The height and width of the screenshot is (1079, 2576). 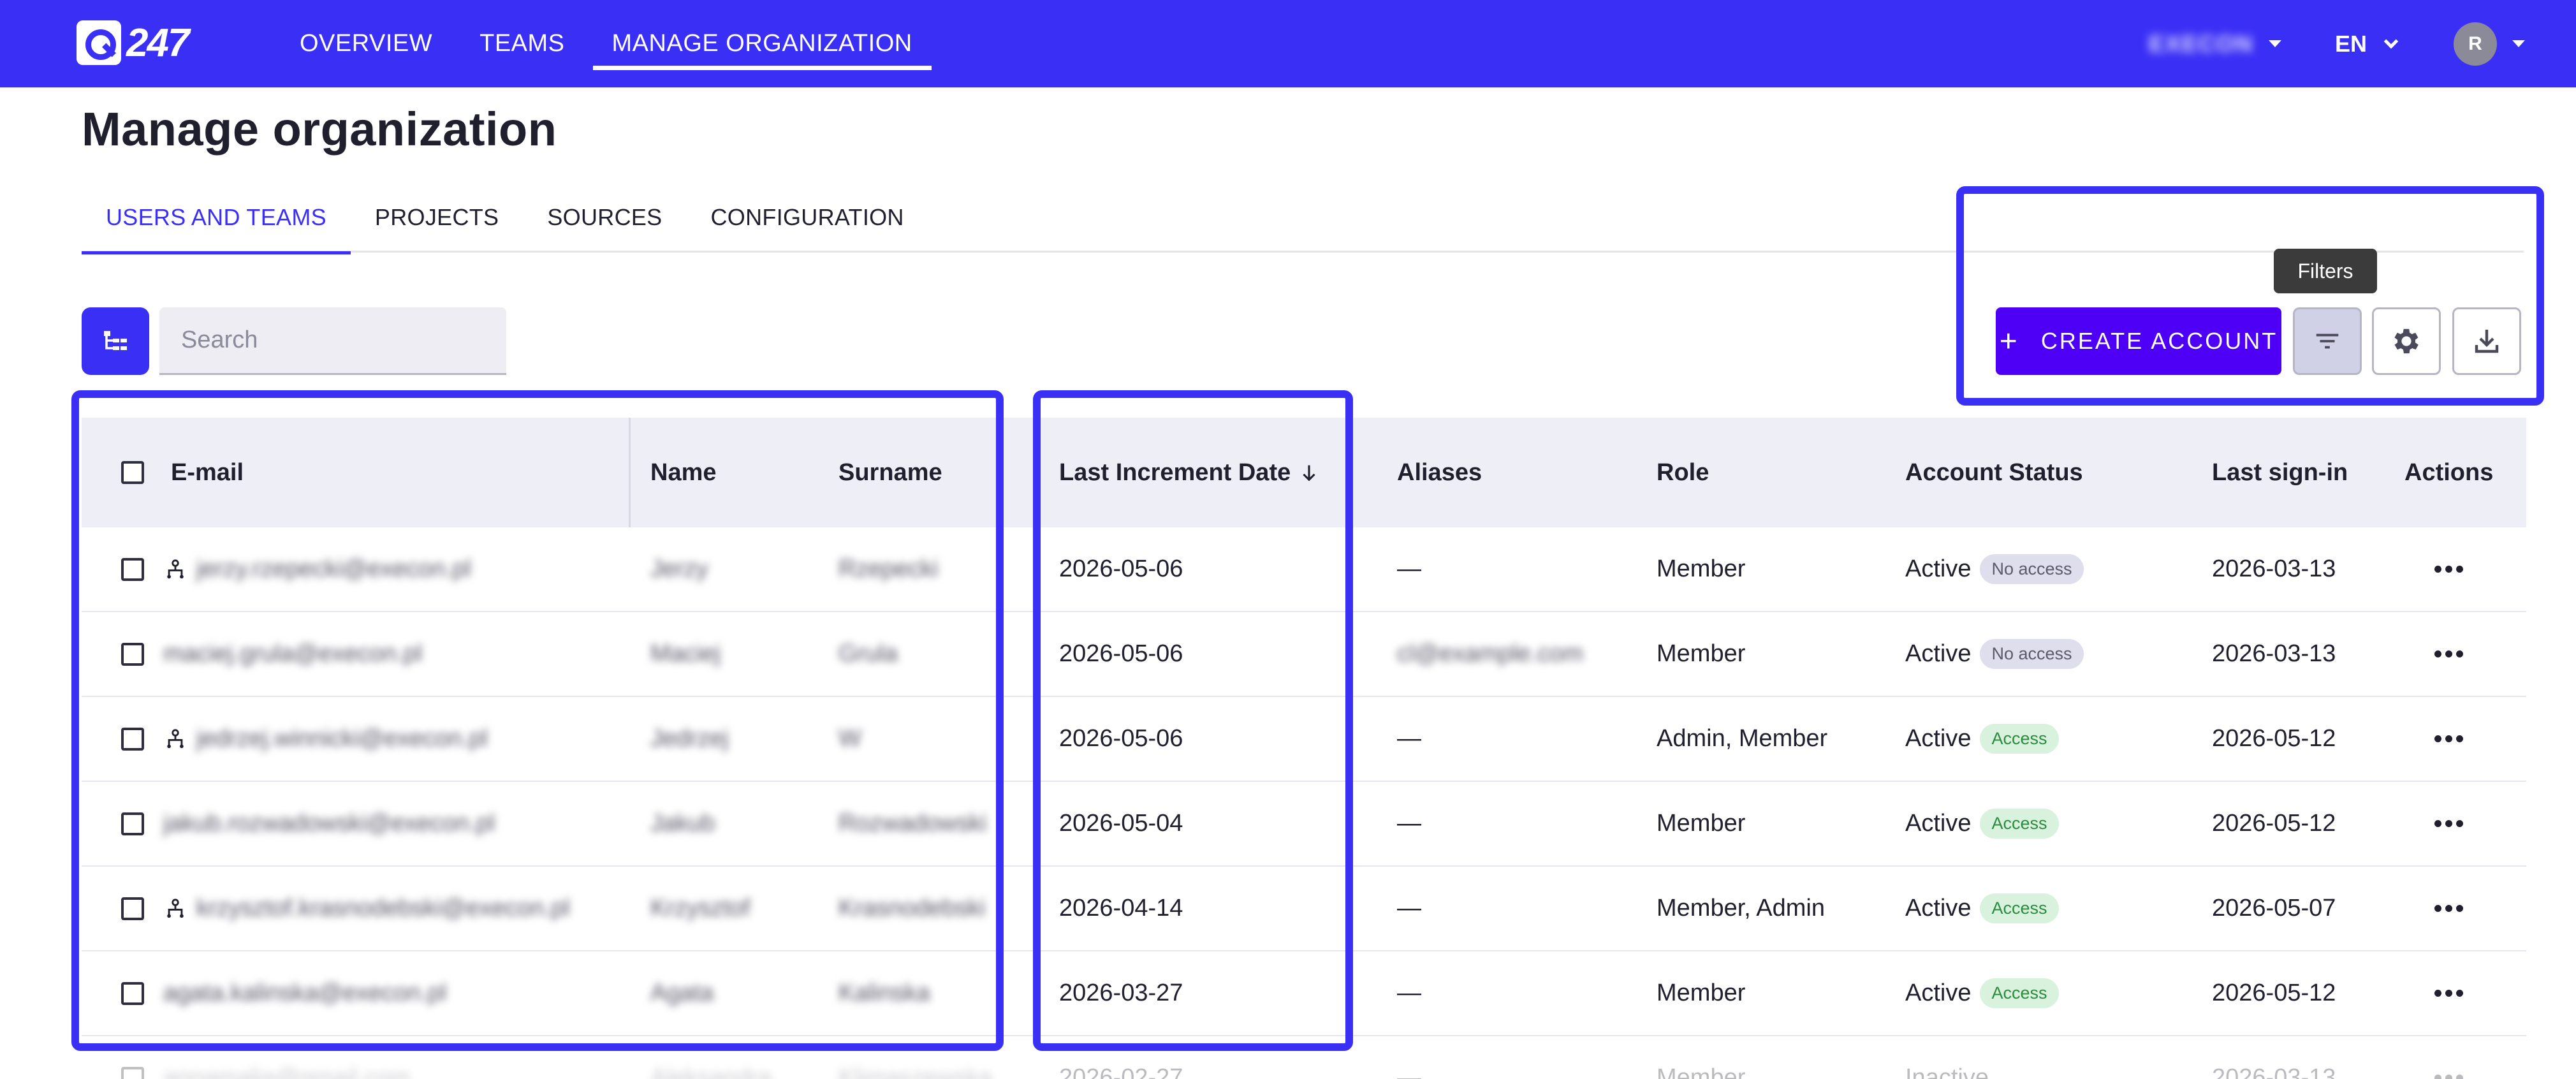 What do you see at coordinates (1743, 738) in the screenshot?
I see `role-cell: Admin, Member` at bounding box center [1743, 738].